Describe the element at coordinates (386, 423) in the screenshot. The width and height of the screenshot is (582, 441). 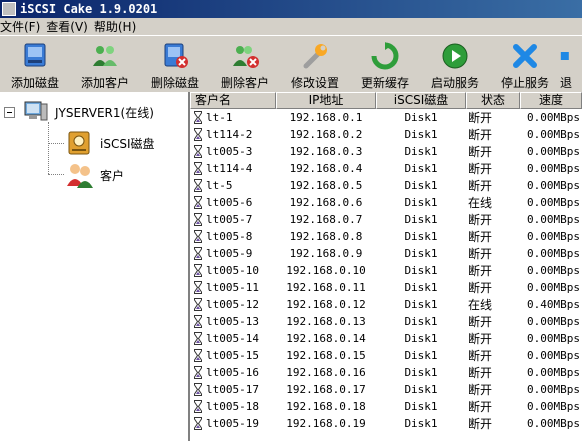
I see `table-row: lt005-19 192.168.0.19 Disk1 断开 0.00MBps` at that location.